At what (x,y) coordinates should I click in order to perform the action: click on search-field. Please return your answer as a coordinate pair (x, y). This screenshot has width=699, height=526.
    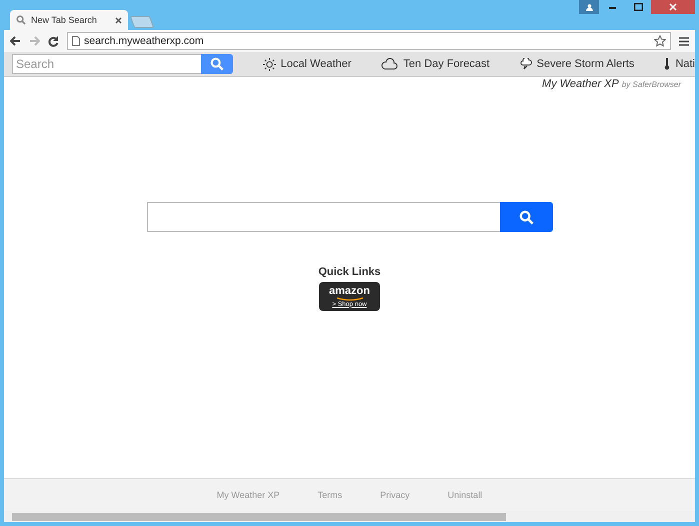
    Looking at the image, I should click on (323, 217).